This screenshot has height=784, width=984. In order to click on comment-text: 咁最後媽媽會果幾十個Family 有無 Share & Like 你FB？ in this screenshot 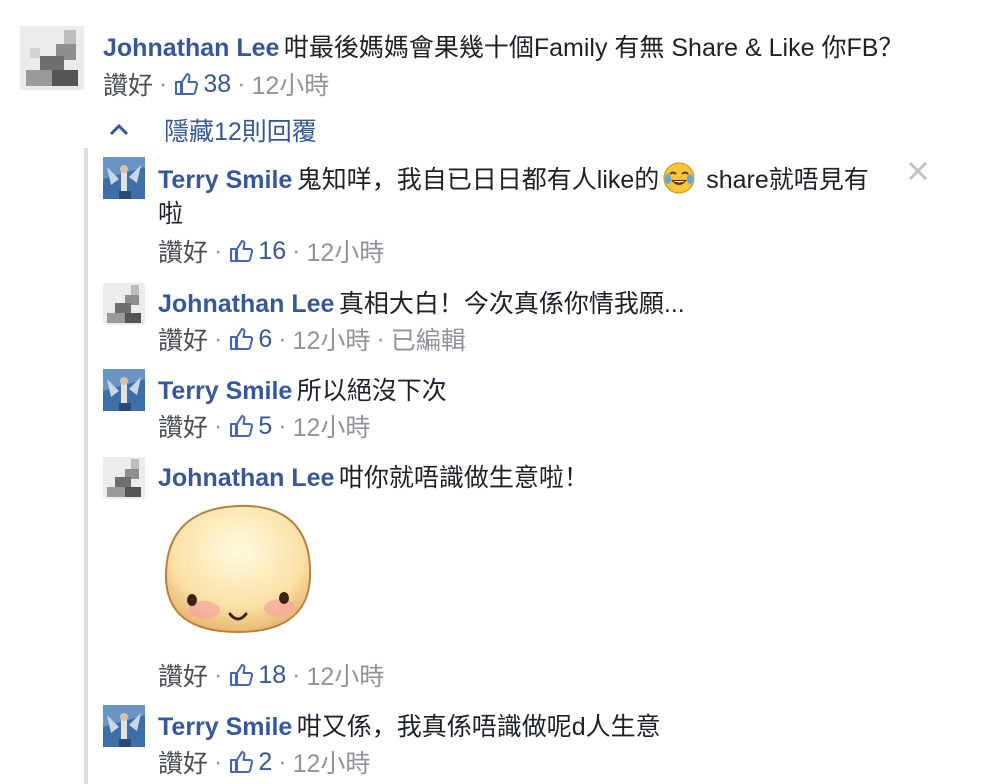, I will do `click(593, 48)`.